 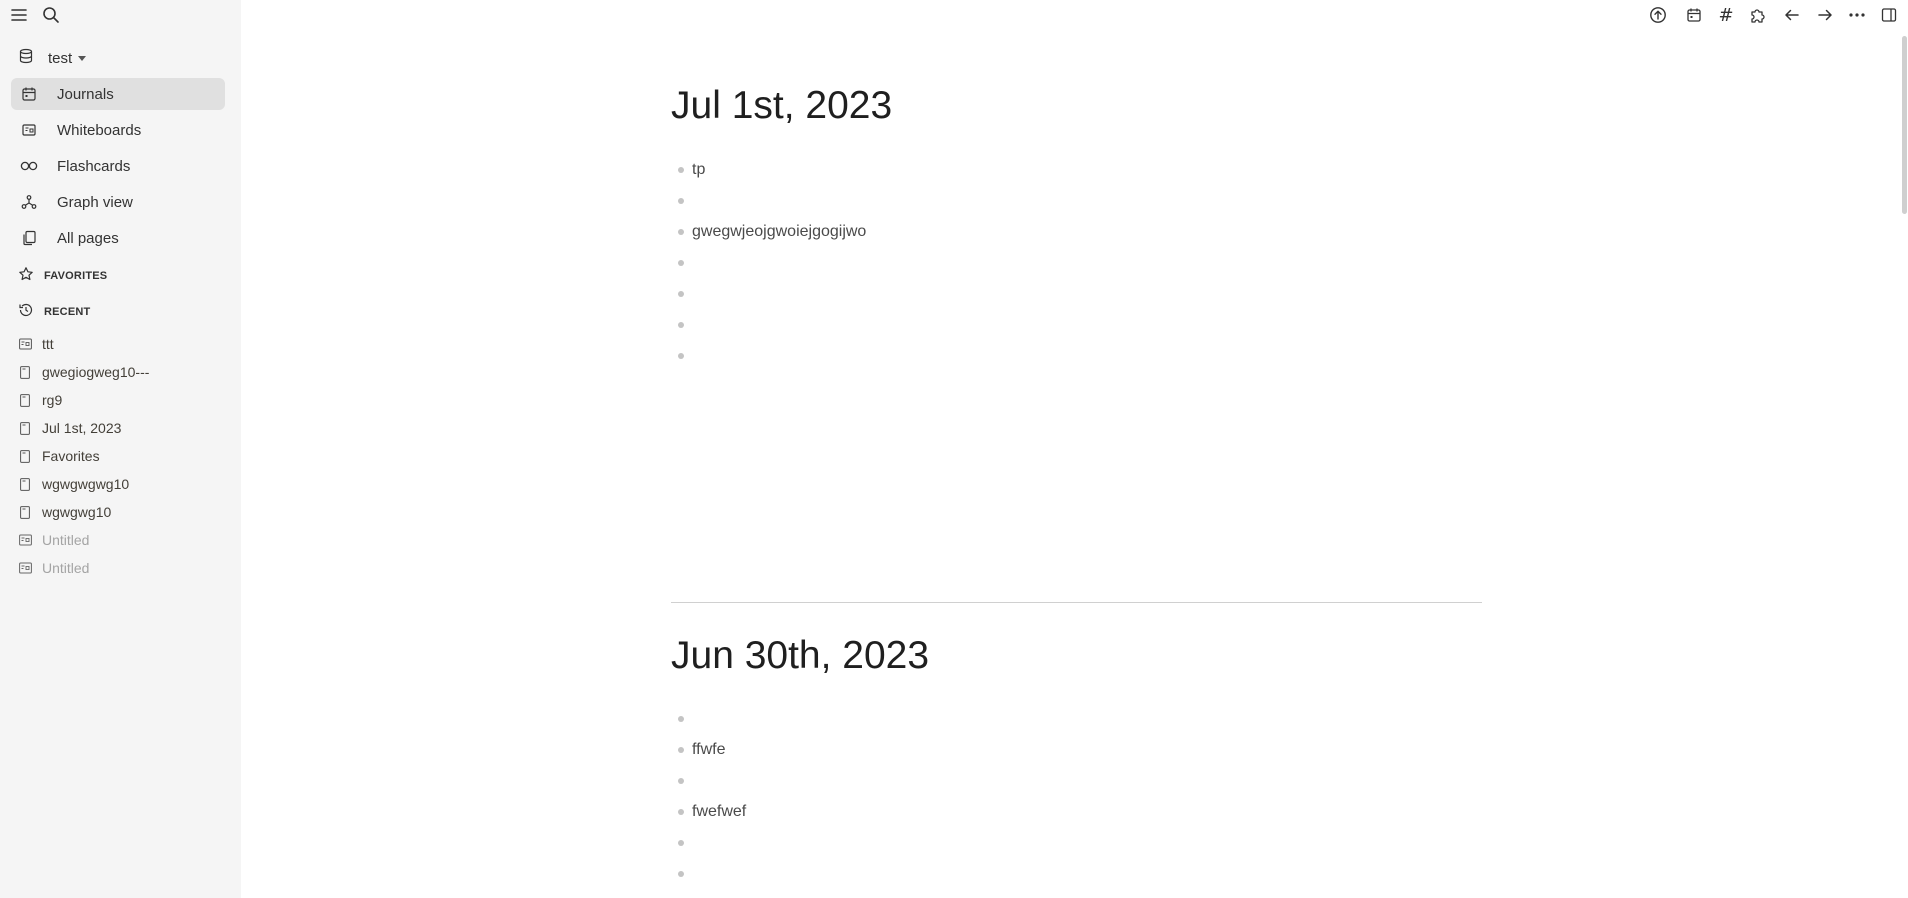 I want to click on journal-divider, so click(x=1076, y=602).